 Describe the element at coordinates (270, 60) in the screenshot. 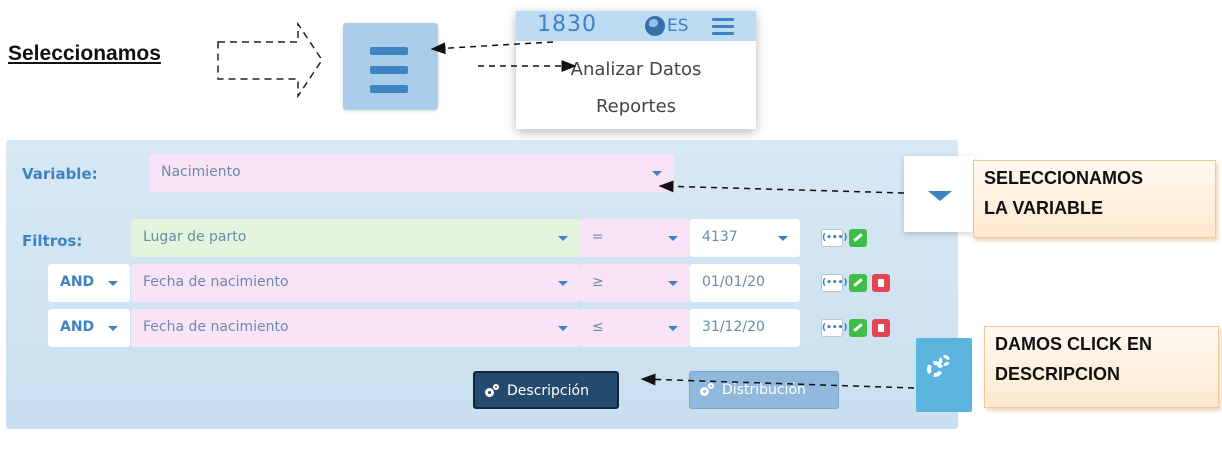

I see `outline-arrow` at that location.